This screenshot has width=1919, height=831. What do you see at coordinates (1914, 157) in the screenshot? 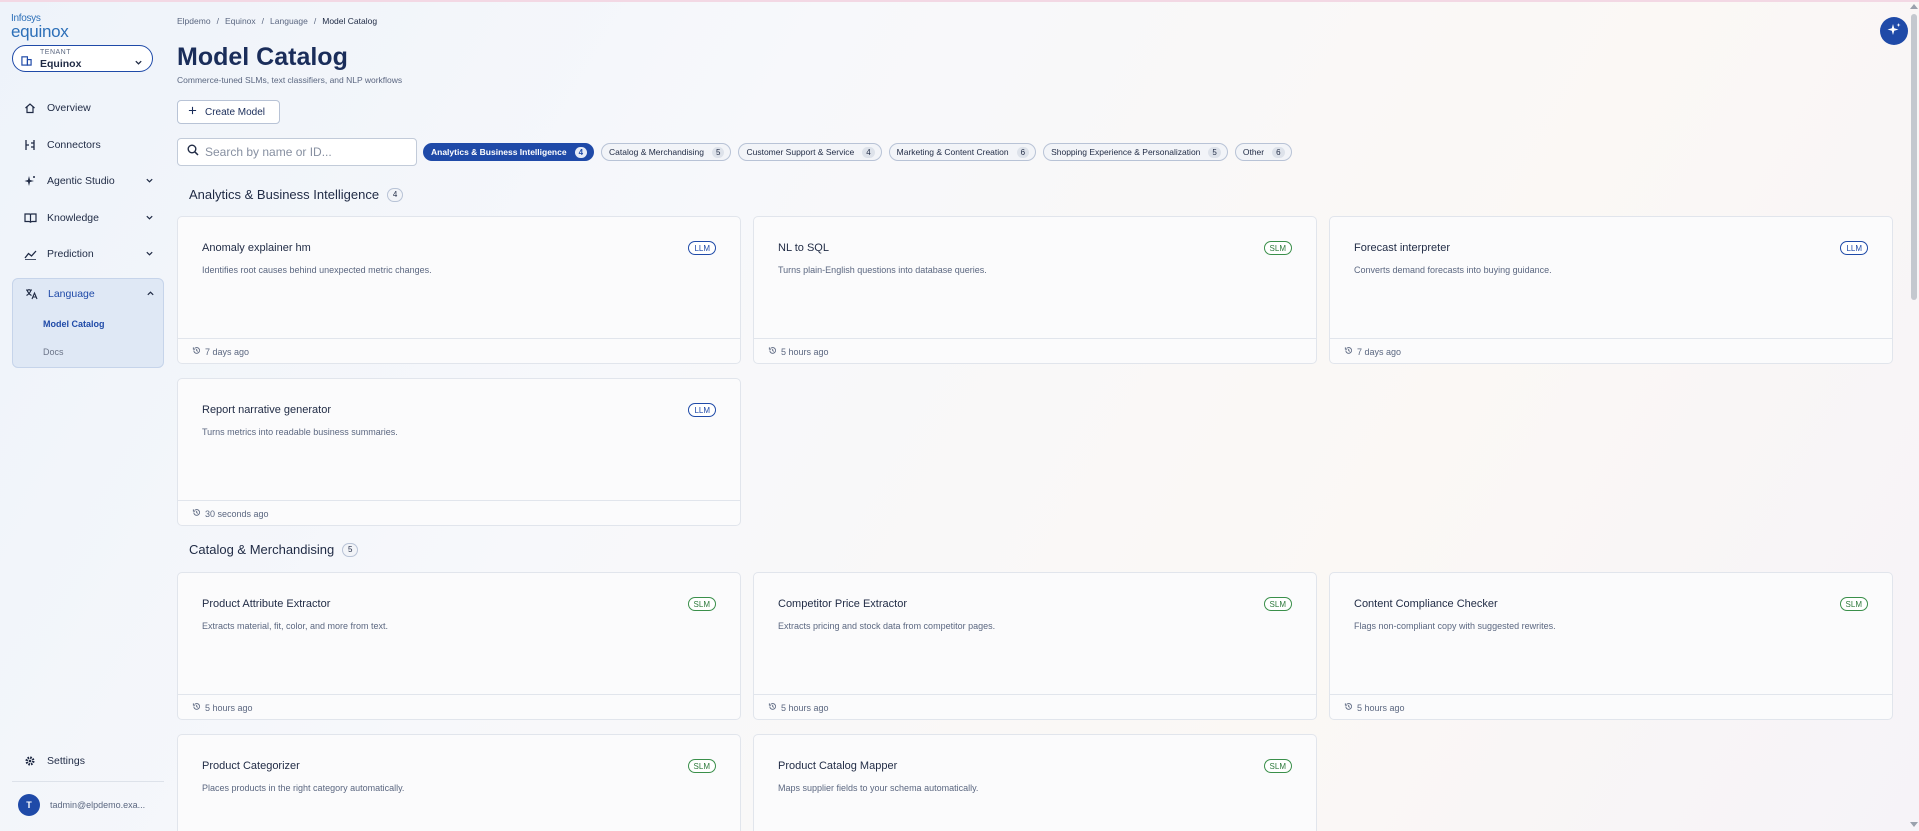
I see `scrollbar-thumb` at bounding box center [1914, 157].